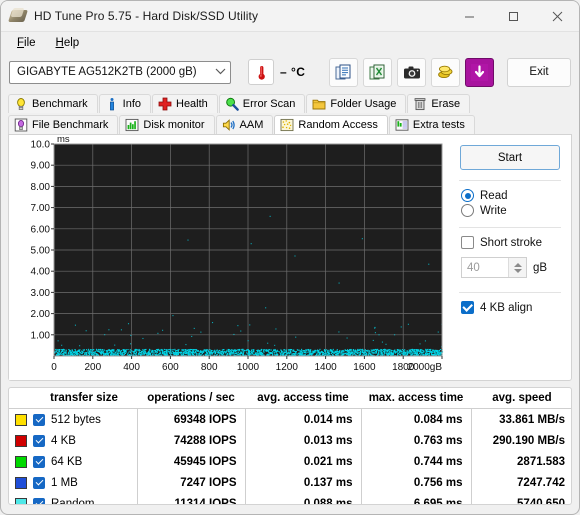 The image size is (580, 515). Describe the element at coordinates (111, 104) in the screenshot. I see `info-icon` at that location.